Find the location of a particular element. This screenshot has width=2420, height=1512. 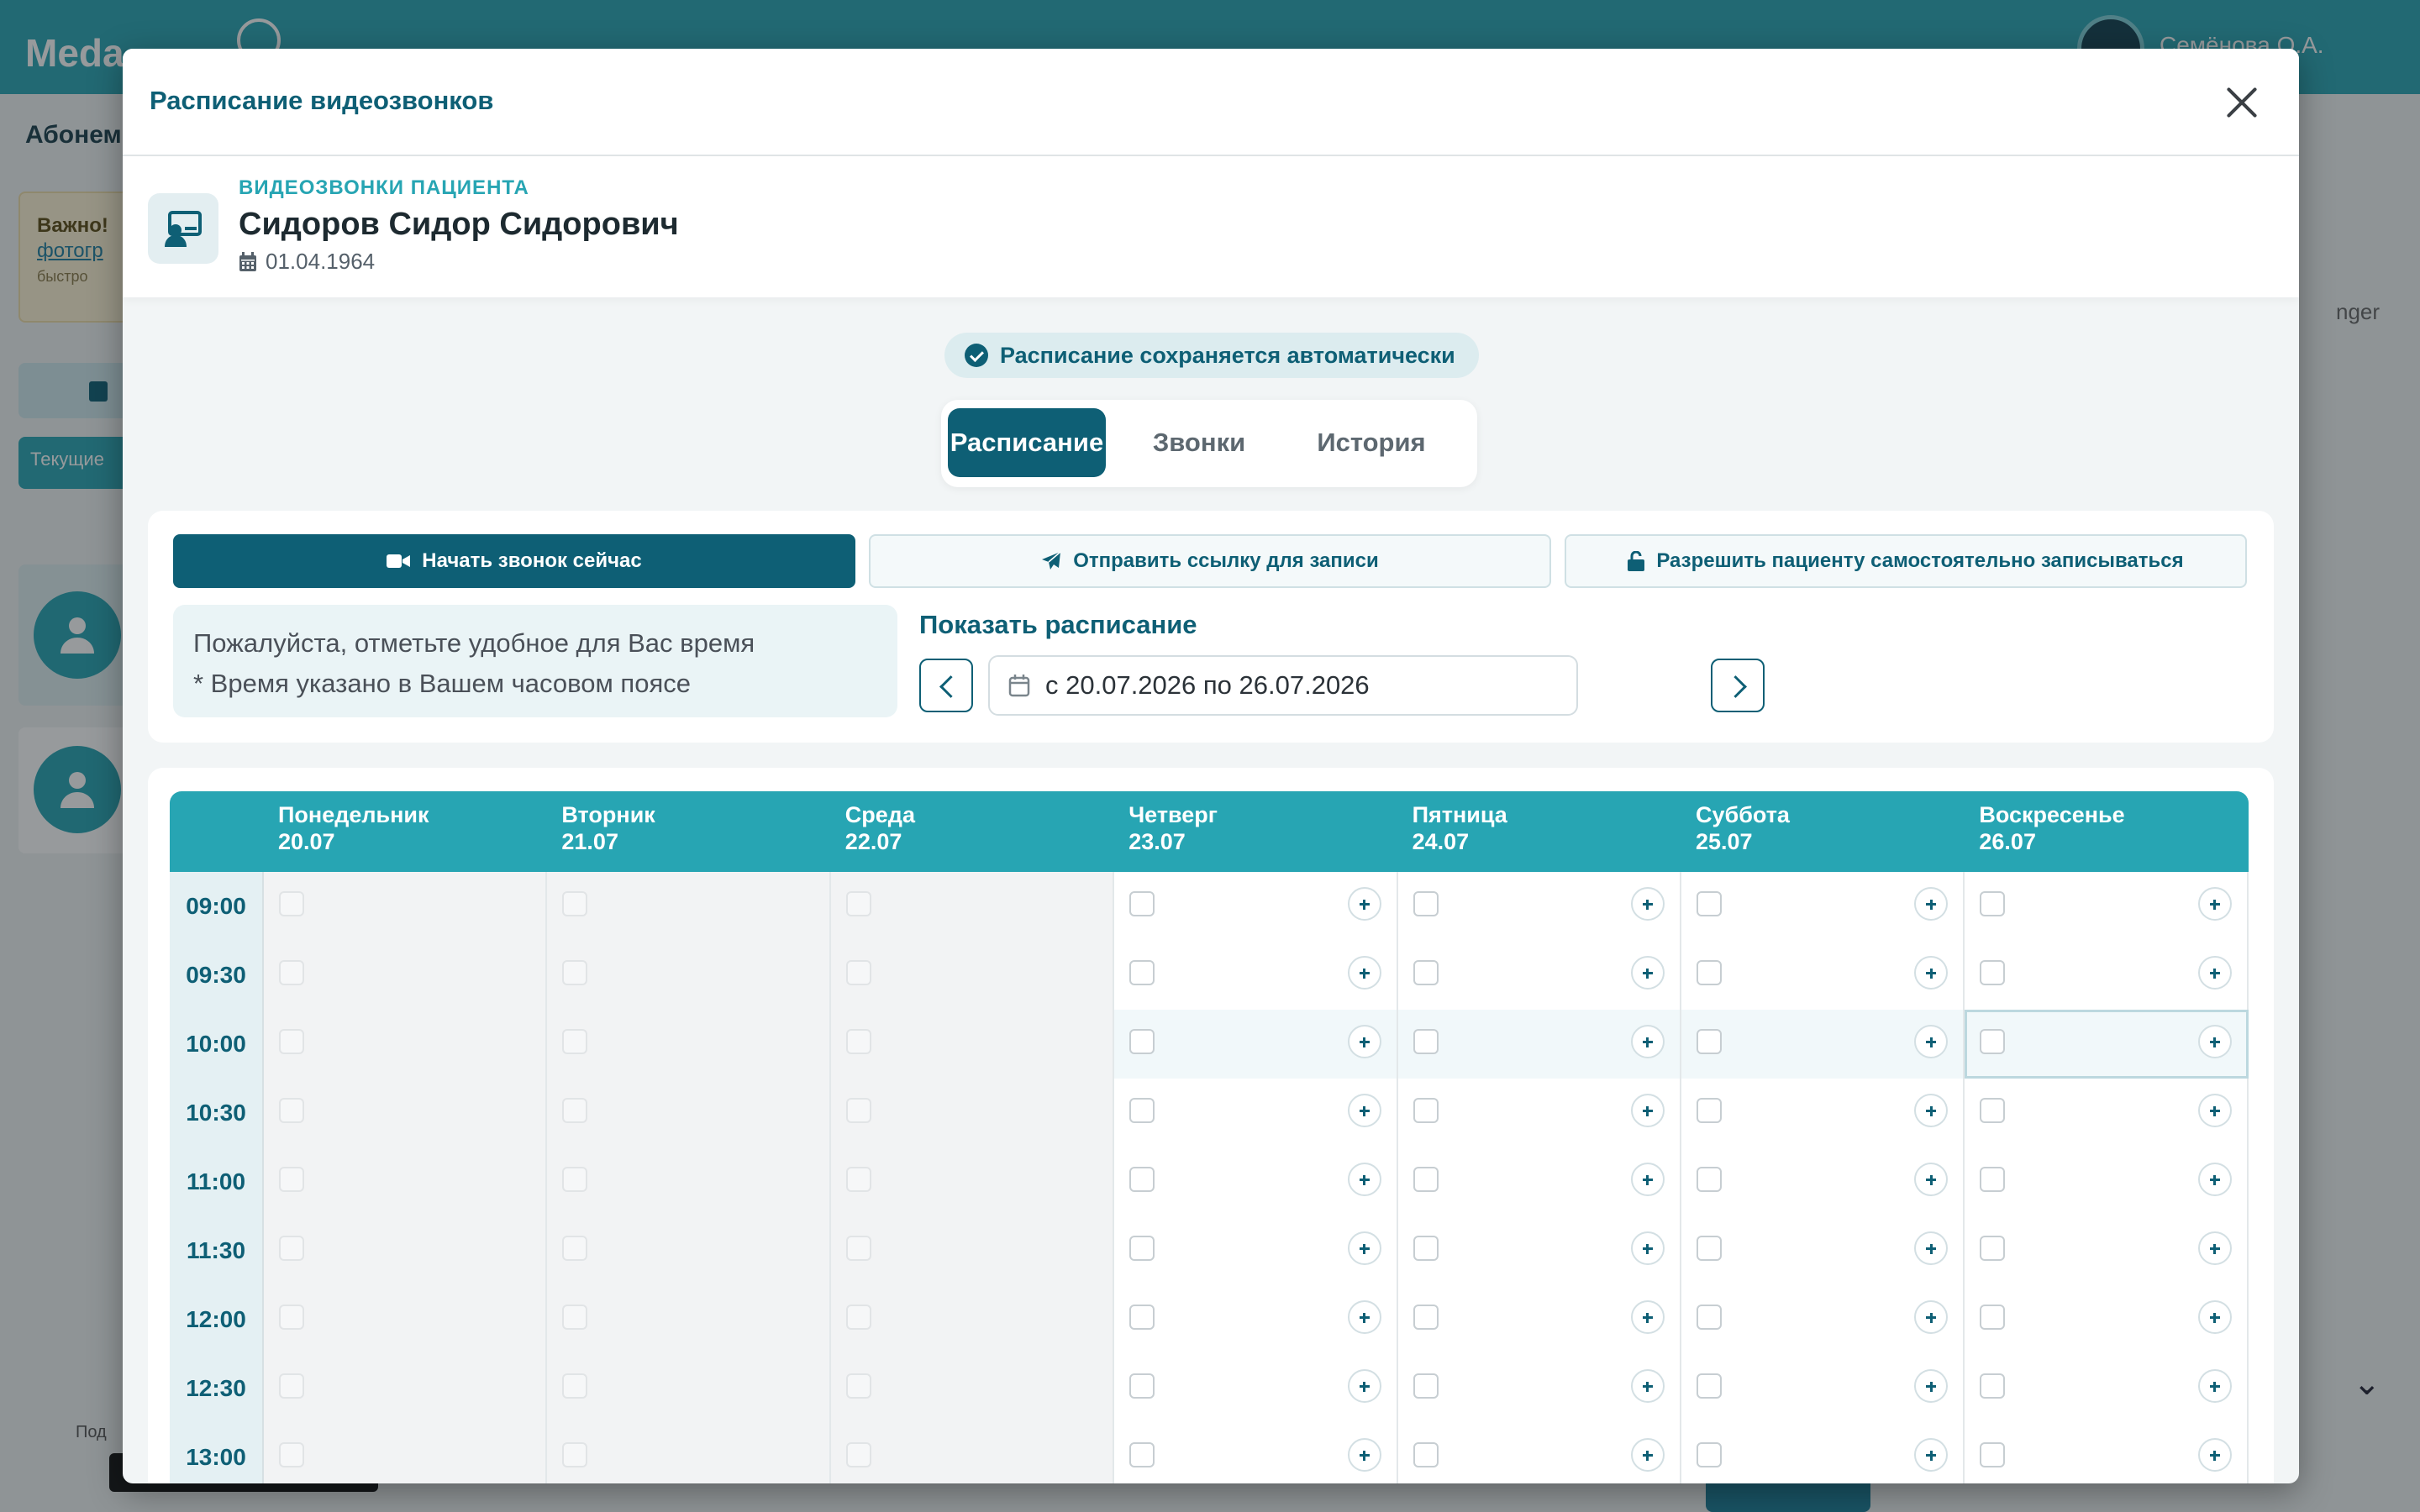

previous-week-button is located at coordinates (946, 685).